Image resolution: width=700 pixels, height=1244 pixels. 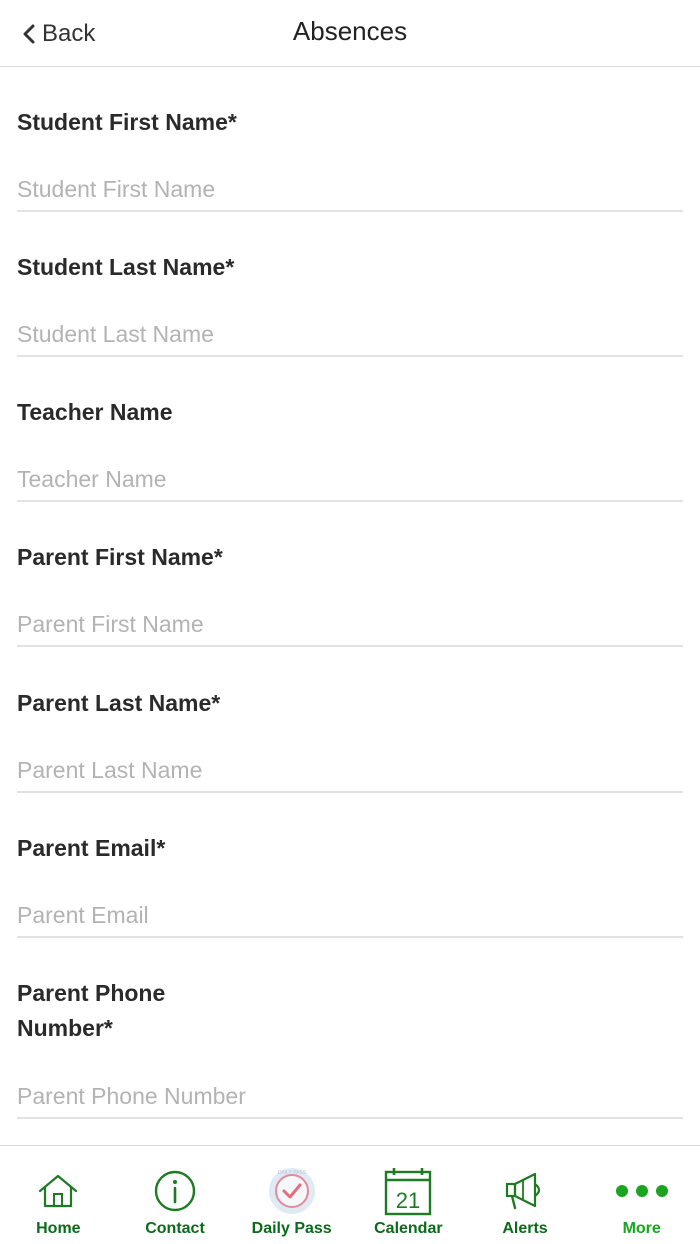 I want to click on tab-label: Contact, so click(x=175, y=1228).